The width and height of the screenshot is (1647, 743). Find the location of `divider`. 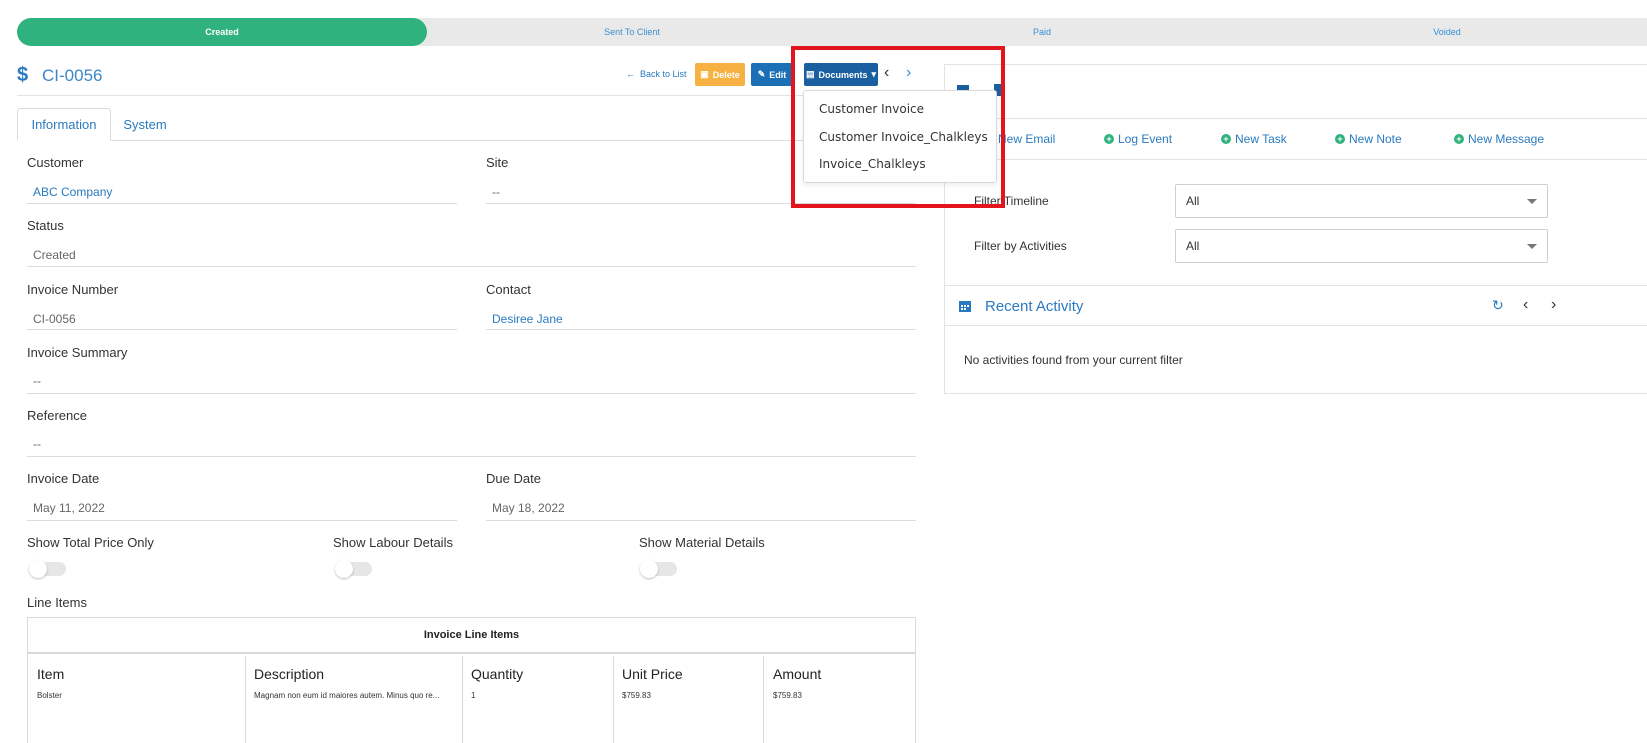

divider is located at coordinates (478, 95).